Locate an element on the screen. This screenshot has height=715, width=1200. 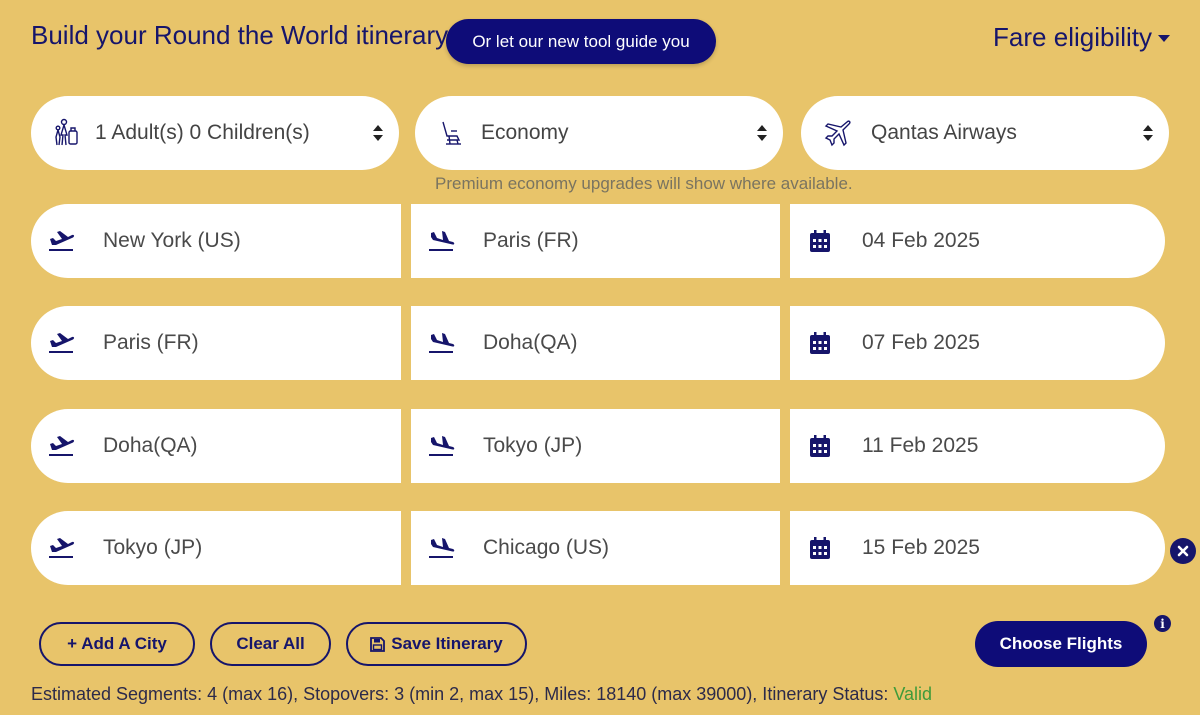
cabin-value: Economy is located at coordinates (525, 132).